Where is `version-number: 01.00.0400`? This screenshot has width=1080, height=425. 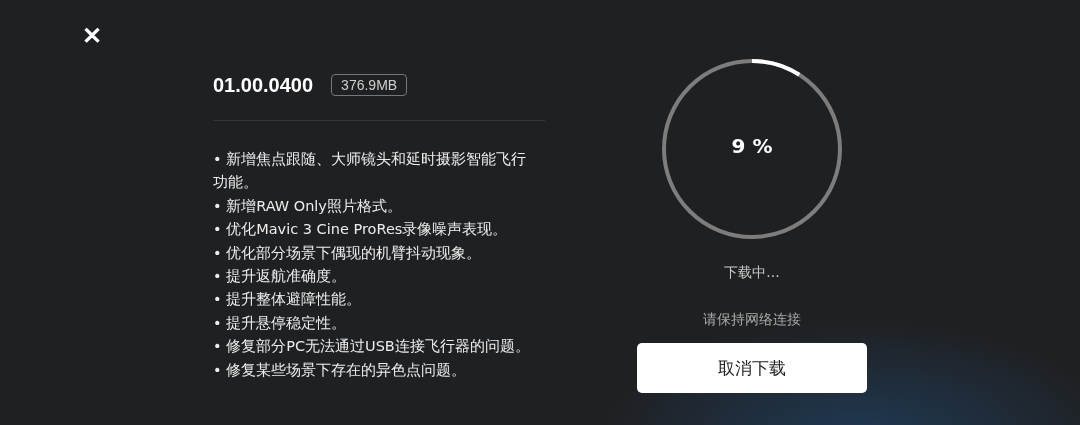 version-number: 01.00.0400 is located at coordinates (263, 85).